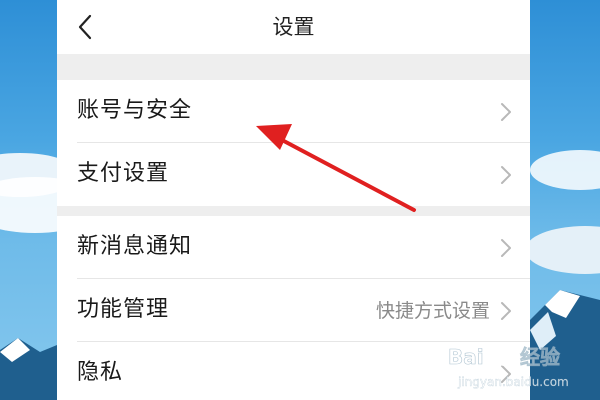 The image size is (600, 400). Describe the element at coordinates (135, 246) in the screenshot. I see `settings-row-label: 新消息通知` at that location.